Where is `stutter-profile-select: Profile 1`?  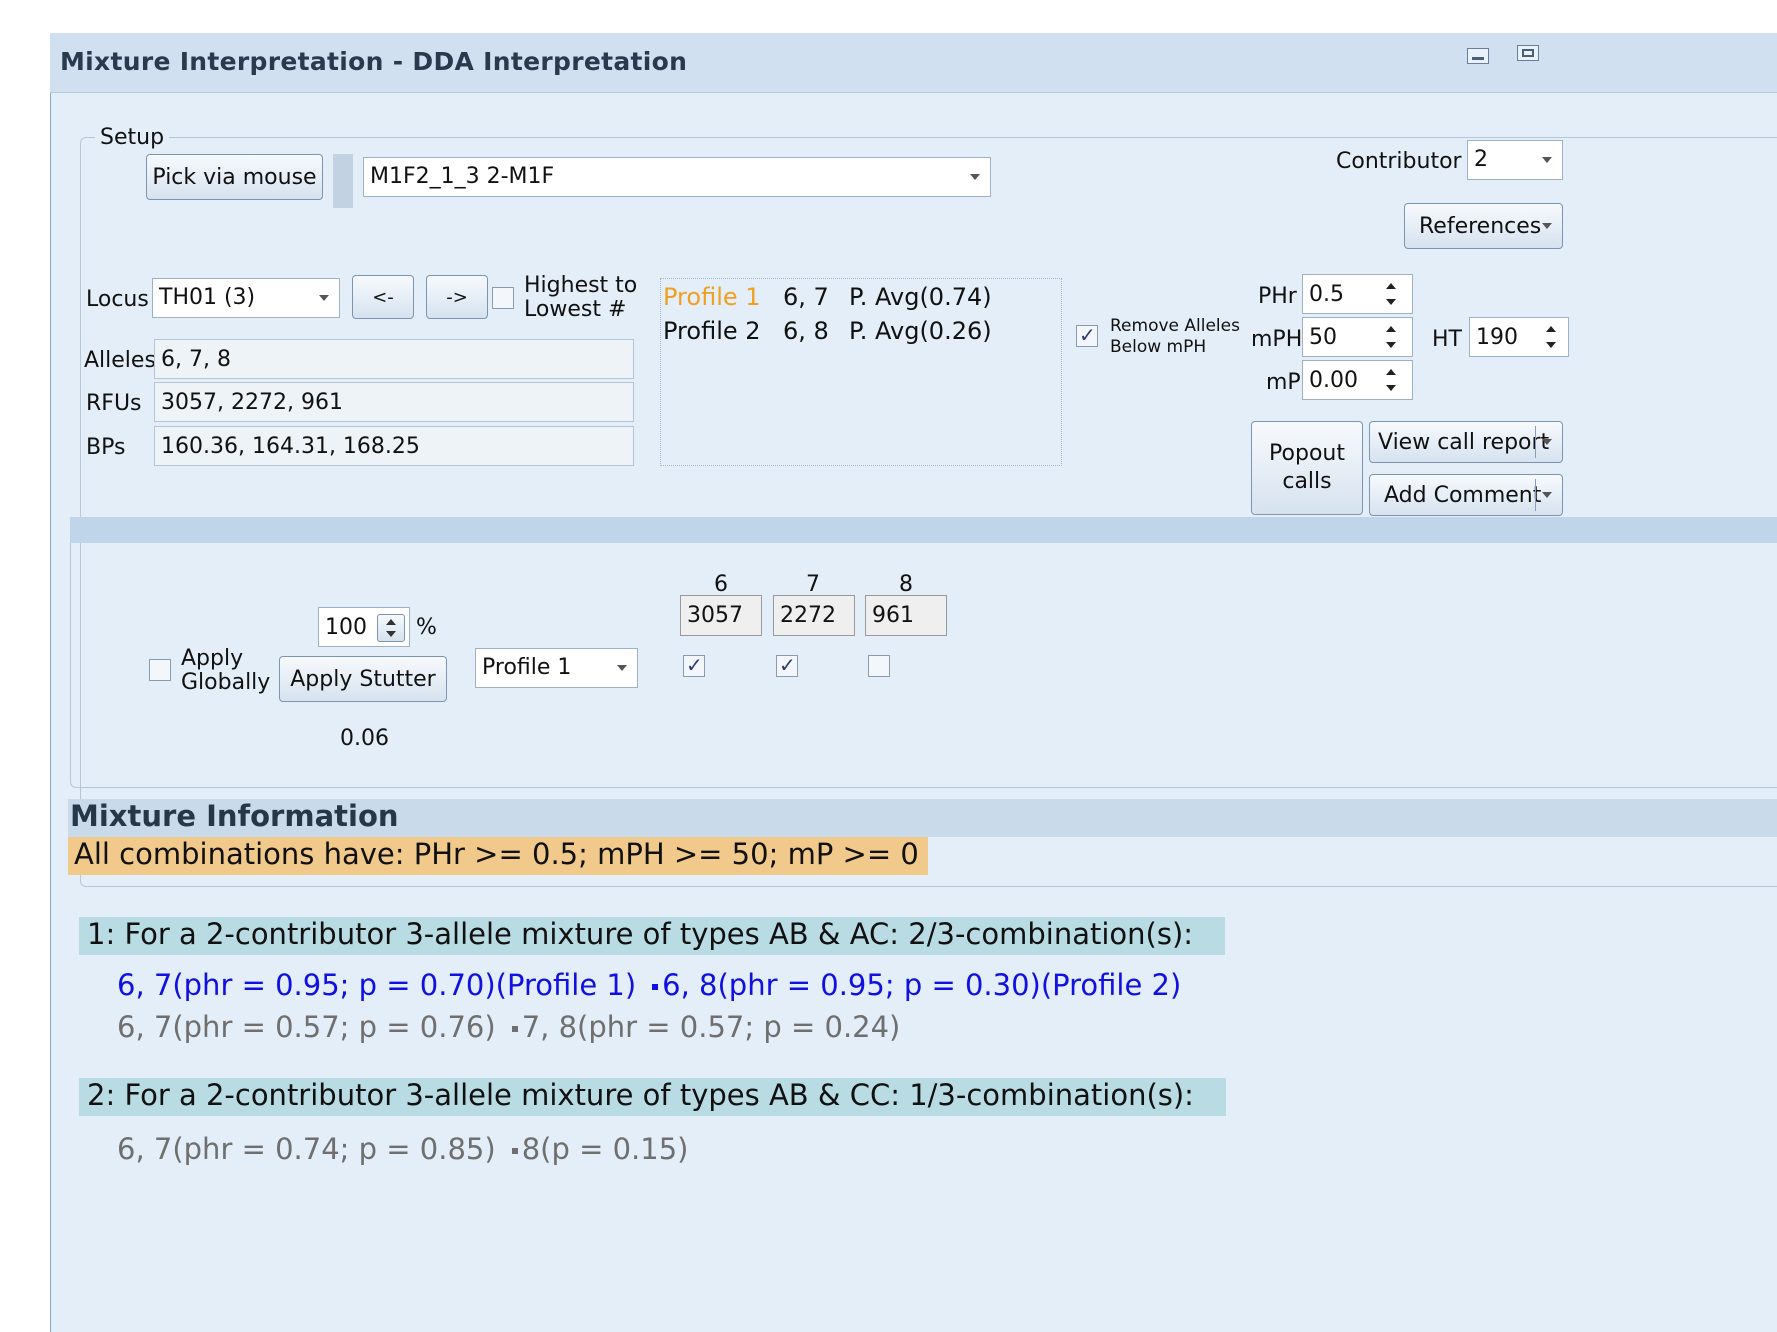
stutter-profile-select: Profile 1 is located at coordinates (556, 668).